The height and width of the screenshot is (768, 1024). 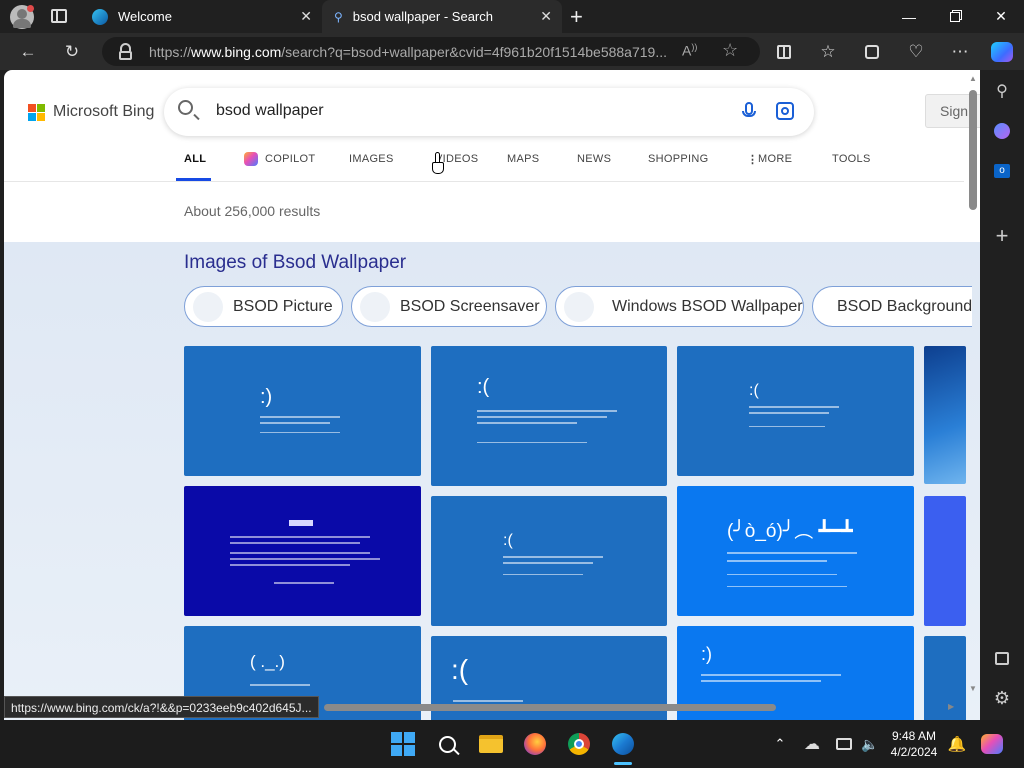 I want to click on browser-essentials-icon: ♡, so click(x=916, y=52).